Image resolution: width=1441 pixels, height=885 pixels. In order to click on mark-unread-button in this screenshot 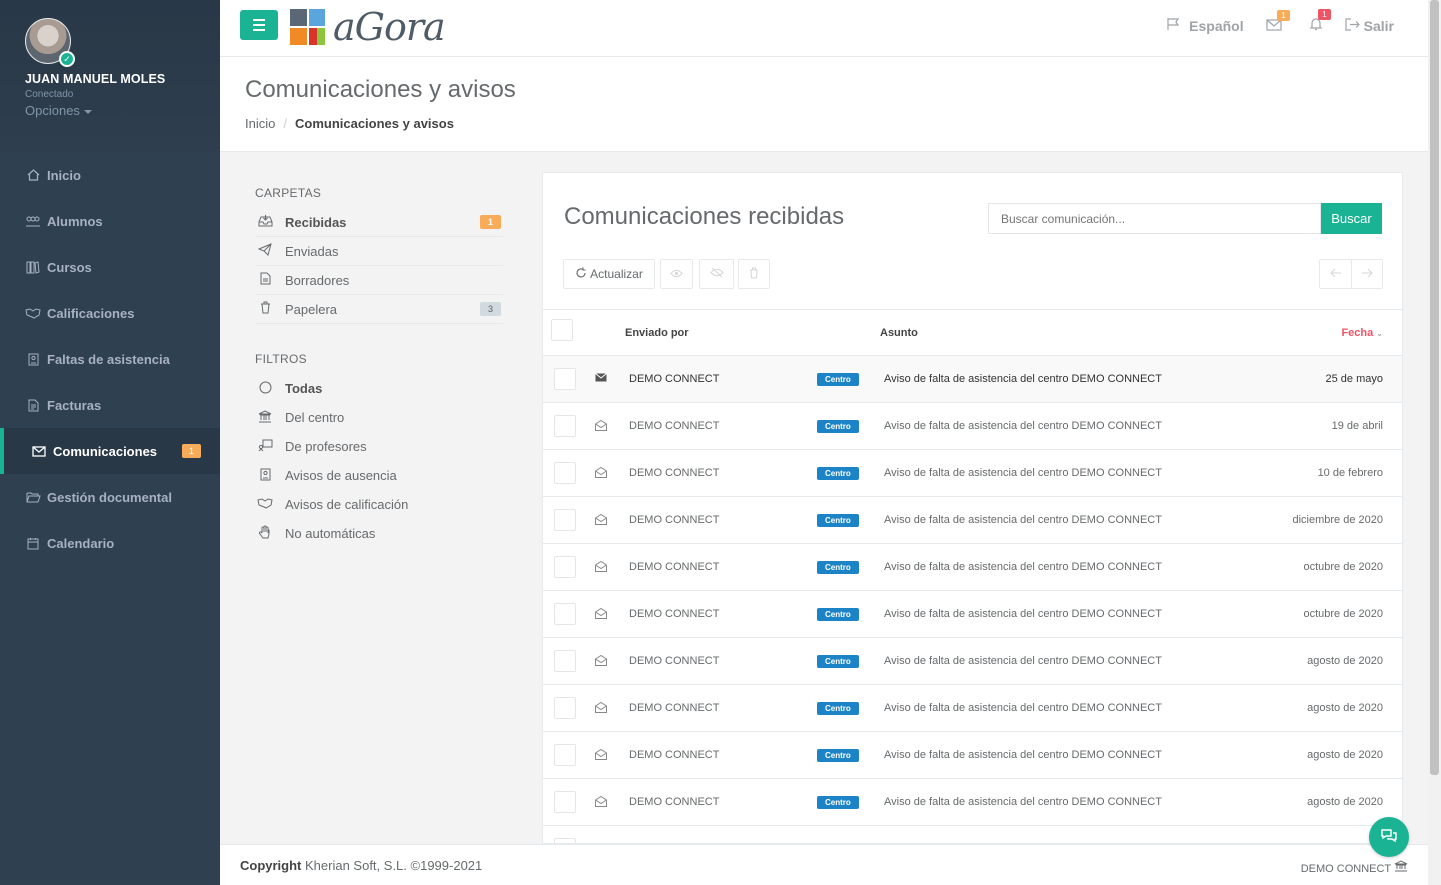, I will do `click(716, 274)`.